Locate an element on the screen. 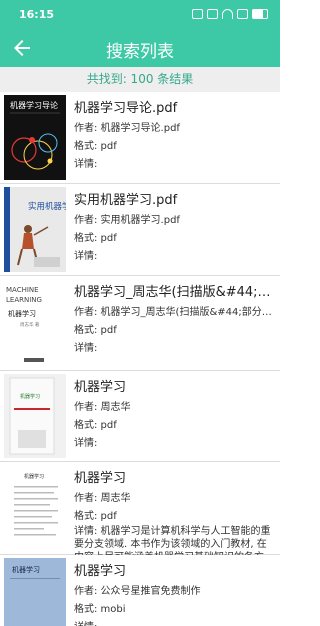 The height and width of the screenshot is (626, 320). result-info: 实用机器学习.pdf 作者: 实用机器学习.pdf 格式: pdf 详情: is located at coordinates (175, 225).